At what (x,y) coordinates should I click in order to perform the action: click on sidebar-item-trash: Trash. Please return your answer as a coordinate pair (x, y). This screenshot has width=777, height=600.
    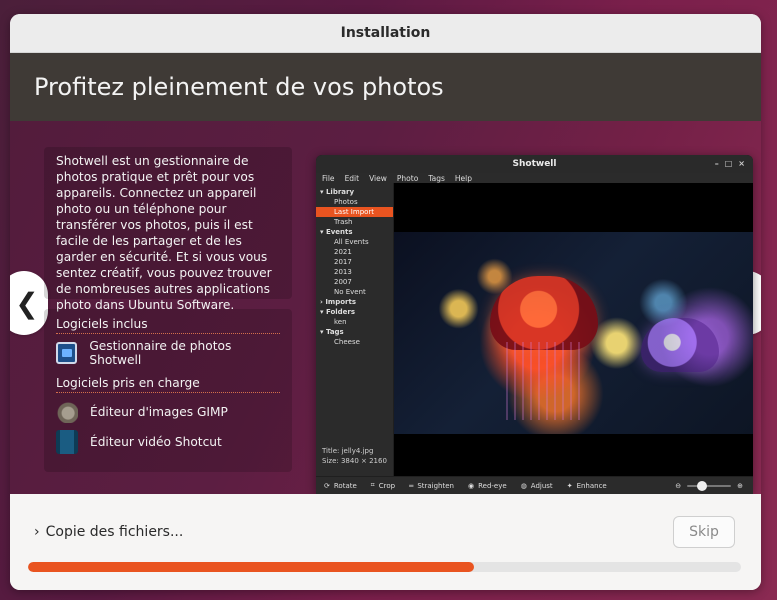
    Looking at the image, I should click on (343, 222).